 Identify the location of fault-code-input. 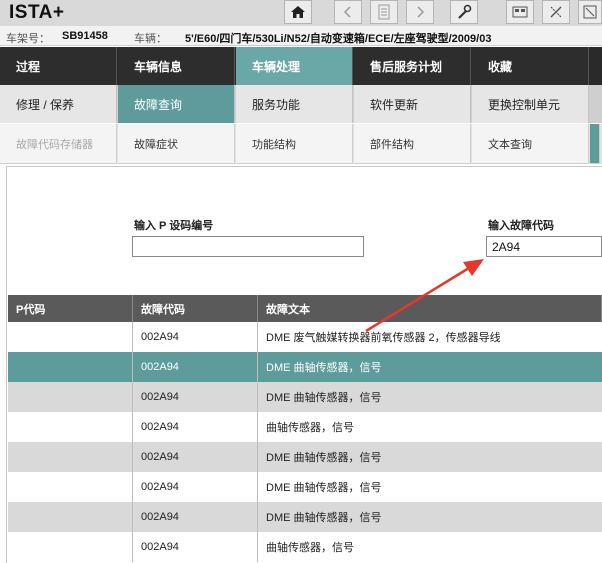
(544, 246).